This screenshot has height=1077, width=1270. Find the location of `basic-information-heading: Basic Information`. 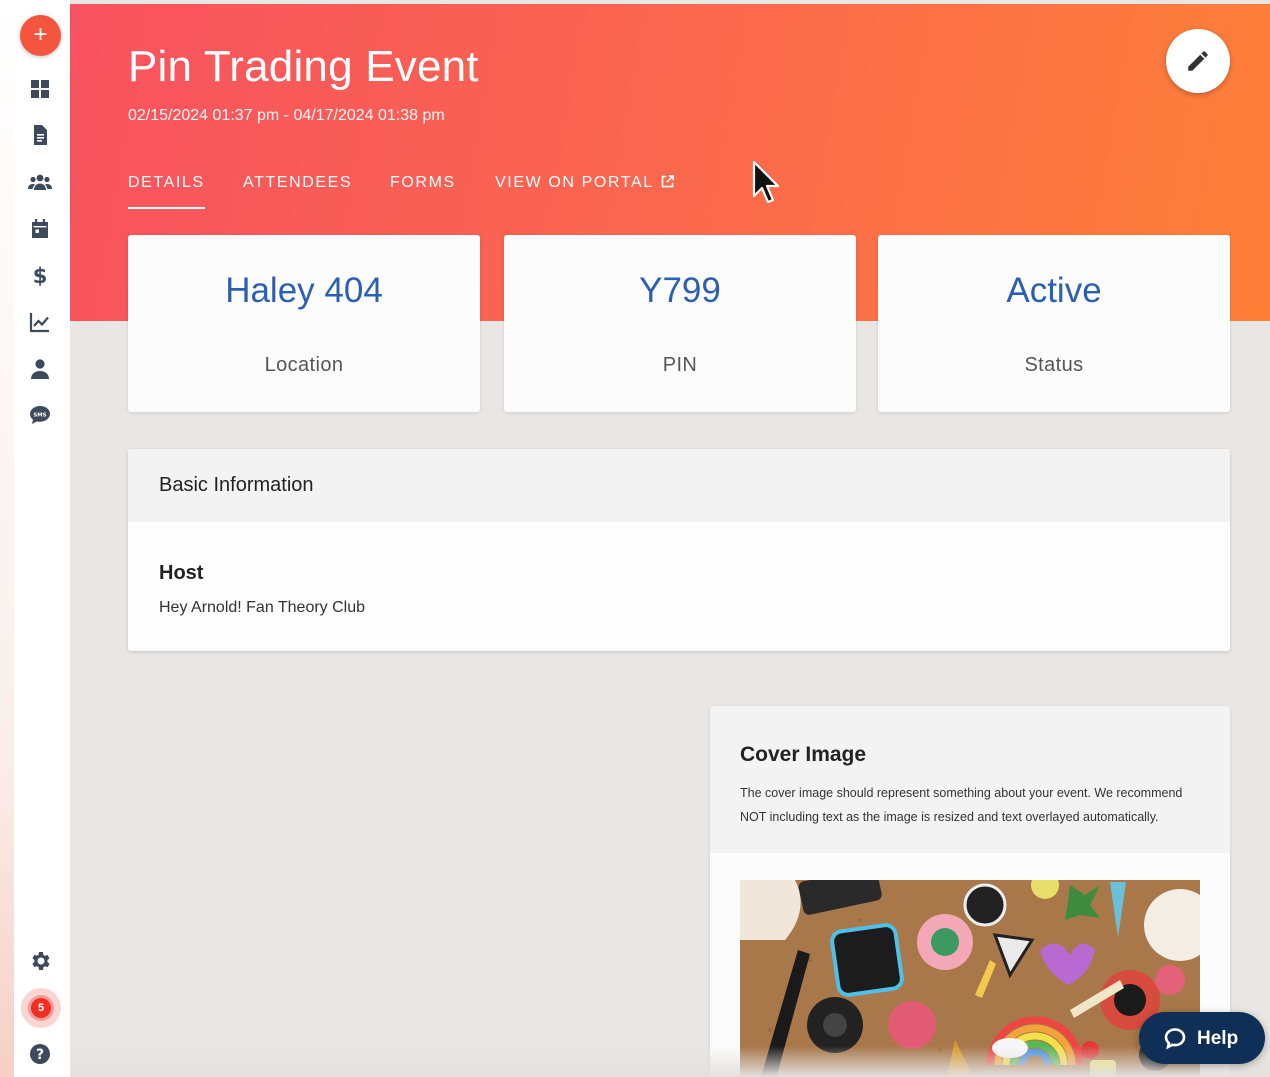

basic-information-heading: Basic Information is located at coordinates (679, 485).